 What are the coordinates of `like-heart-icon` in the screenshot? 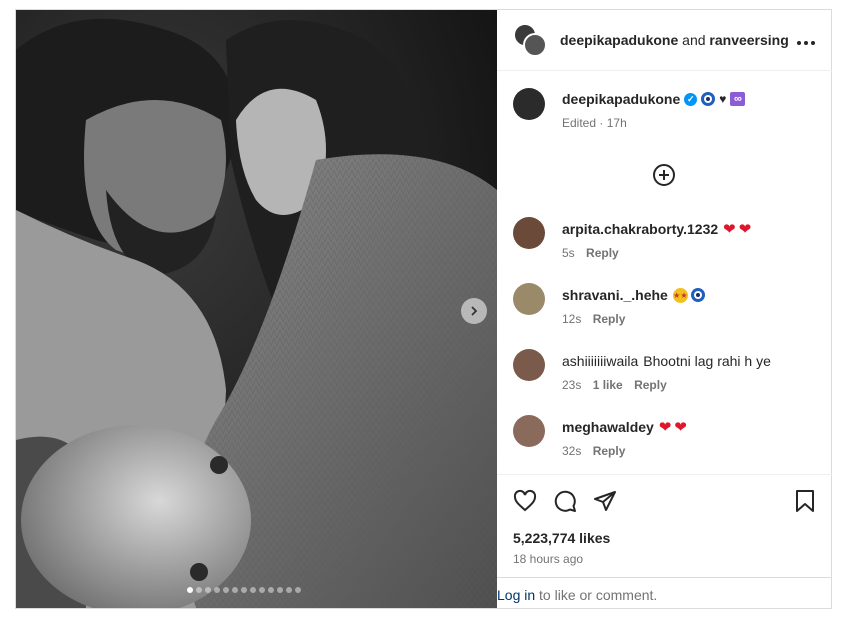 It's located at (525, 501).